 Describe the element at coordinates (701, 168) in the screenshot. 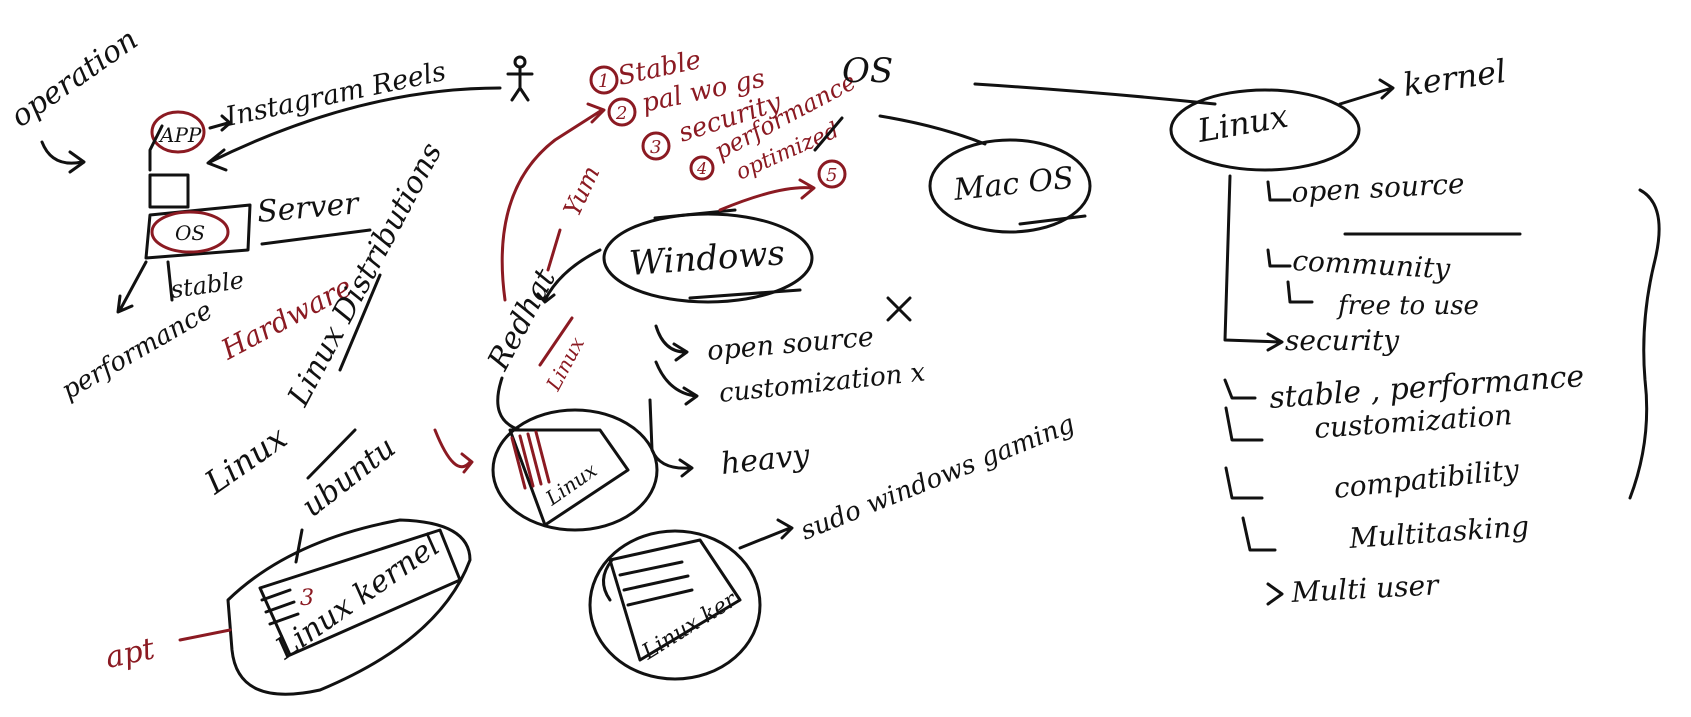

I see `prop-num: 4` at that location.